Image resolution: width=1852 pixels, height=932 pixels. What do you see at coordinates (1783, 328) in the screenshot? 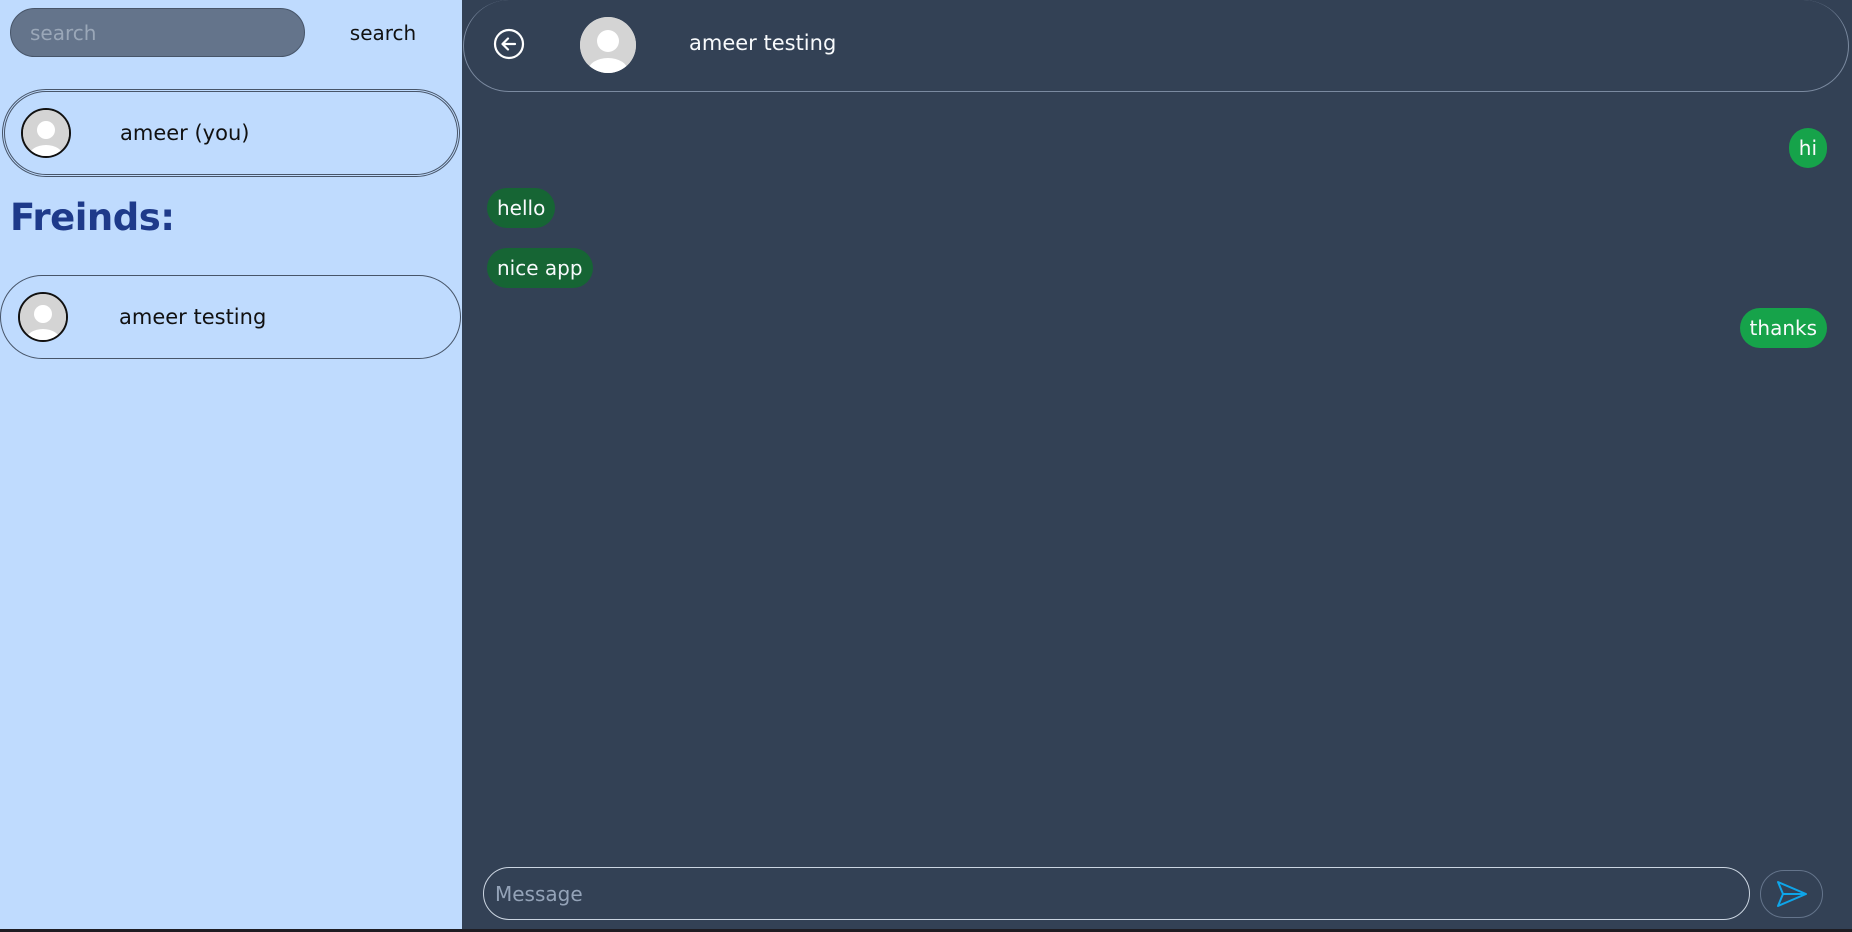
I see `message-sent: thanks` at bounding box center [1783, 328].